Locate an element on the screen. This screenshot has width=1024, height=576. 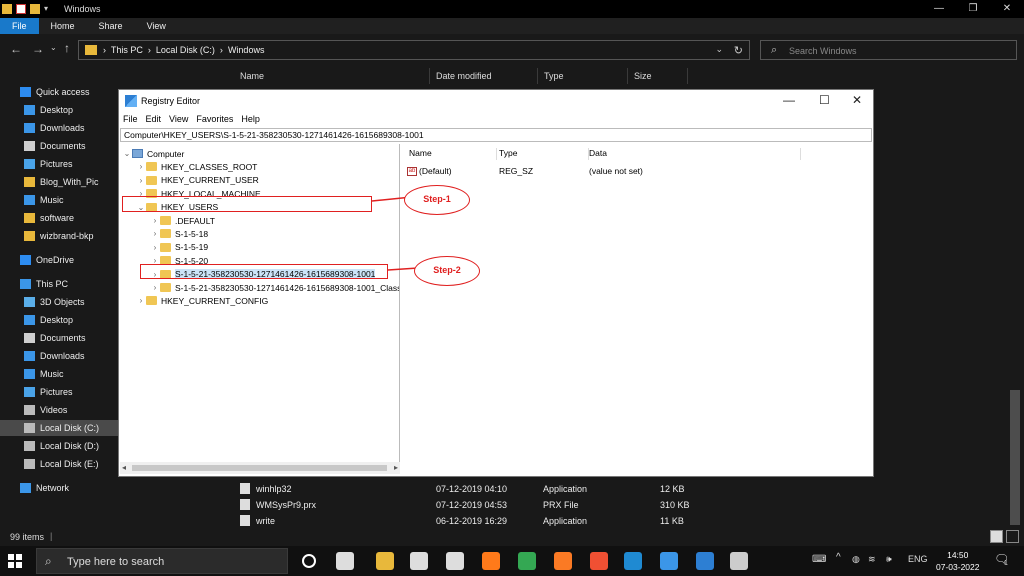
tree-node-hkey-current-config: › HKEY_CURRENT_CONFIG is located at coordinates (202, 300).